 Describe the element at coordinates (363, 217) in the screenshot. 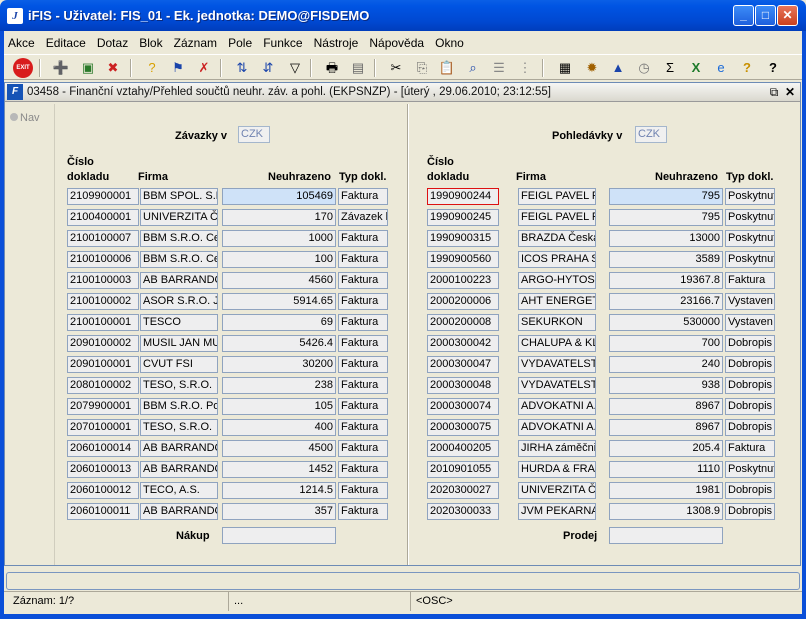

I see `zavazky-typ-field: Závazek k` at that location.